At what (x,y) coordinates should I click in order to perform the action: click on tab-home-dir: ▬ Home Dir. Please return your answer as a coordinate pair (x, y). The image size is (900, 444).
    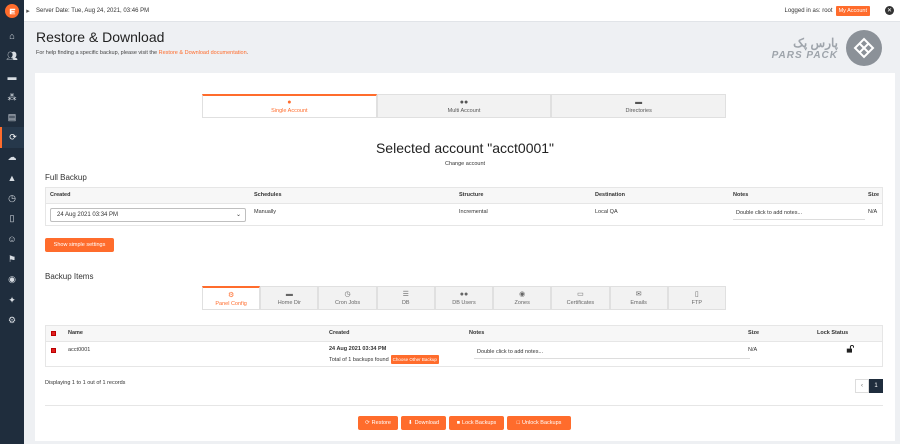
    Looking at the image, I should click on (289, 298).